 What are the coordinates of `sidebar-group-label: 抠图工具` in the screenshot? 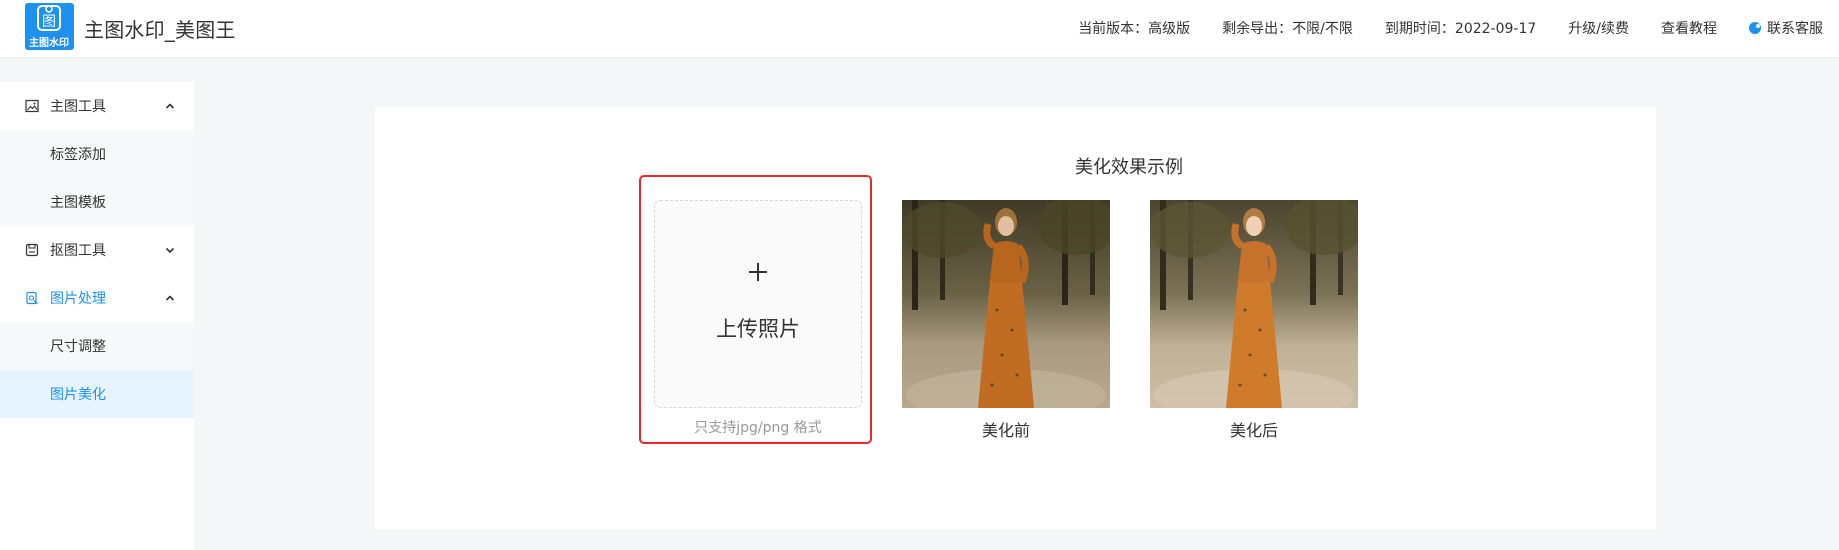 It's located at (78, 251).